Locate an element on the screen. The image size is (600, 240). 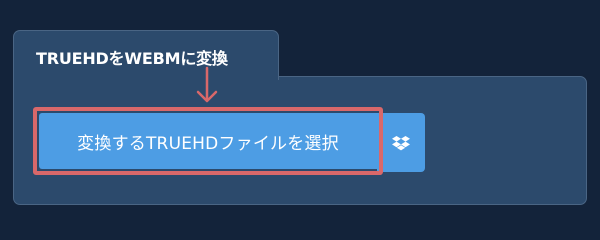
converter-tab: TRUEHDをWEBMに変換 is located at coordinates (146, 55).